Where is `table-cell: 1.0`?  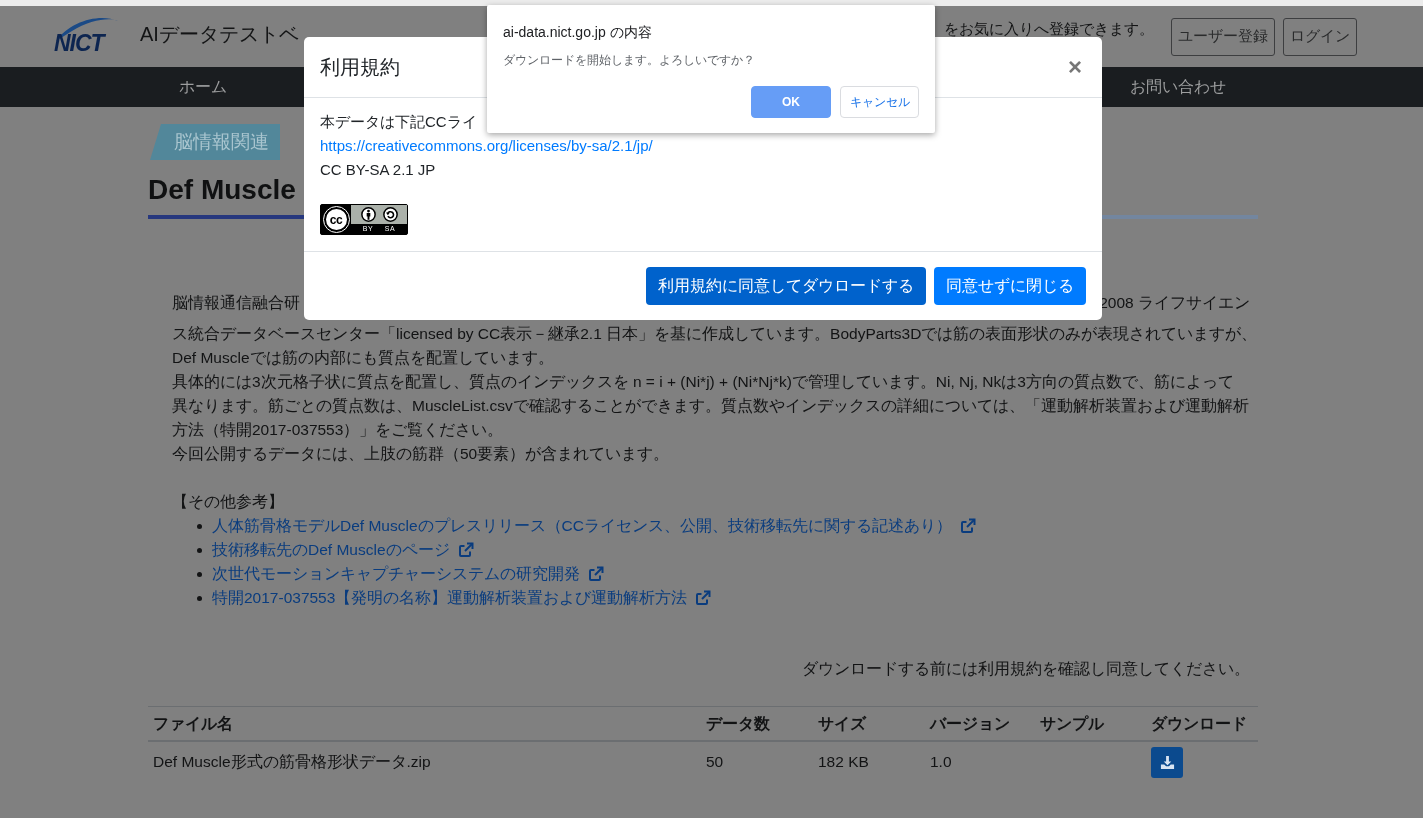
table-cell: 1.0 is located at coordinates (980, 761).